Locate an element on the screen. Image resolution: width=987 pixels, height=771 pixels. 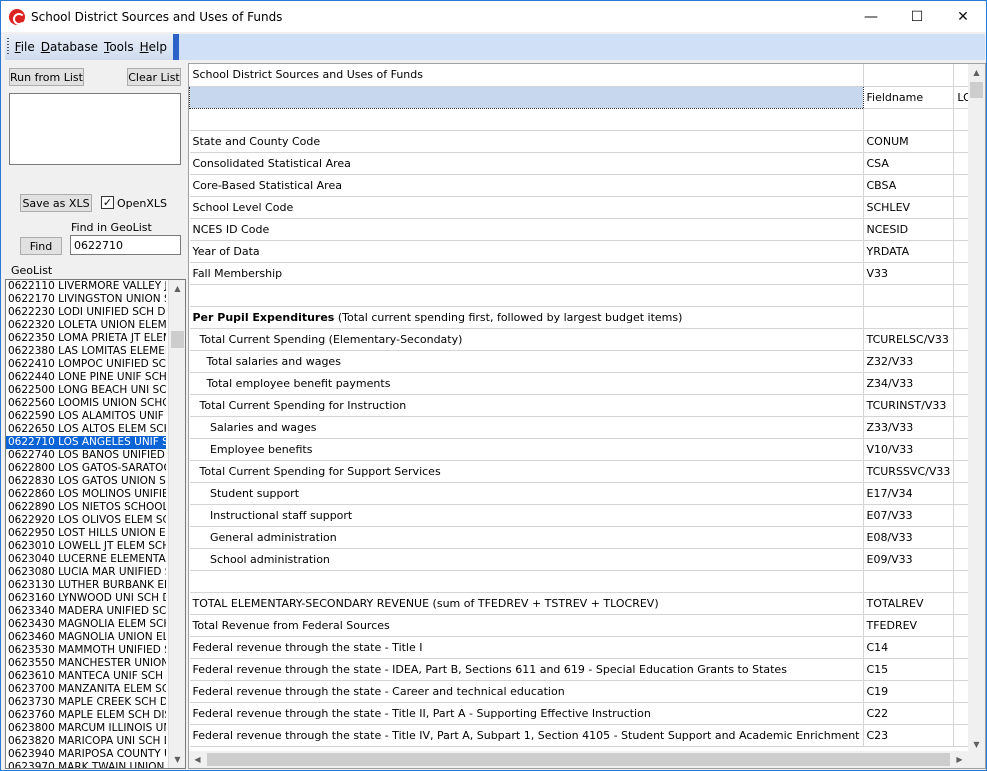
table-cell: Total Revenue from Federal Sources is located at coordinates (526, 625).